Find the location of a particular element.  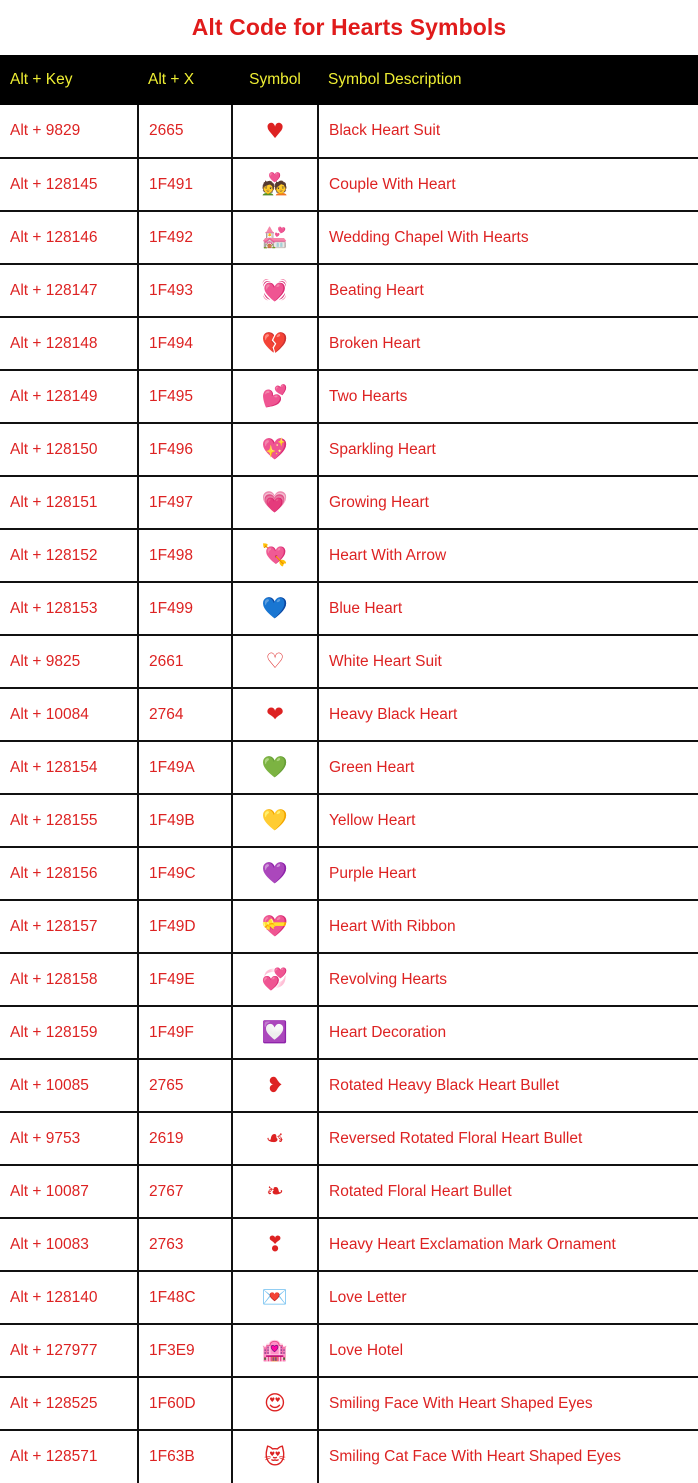

column-header-alt-key: Alt + Key is located at coordinates (69, 80).